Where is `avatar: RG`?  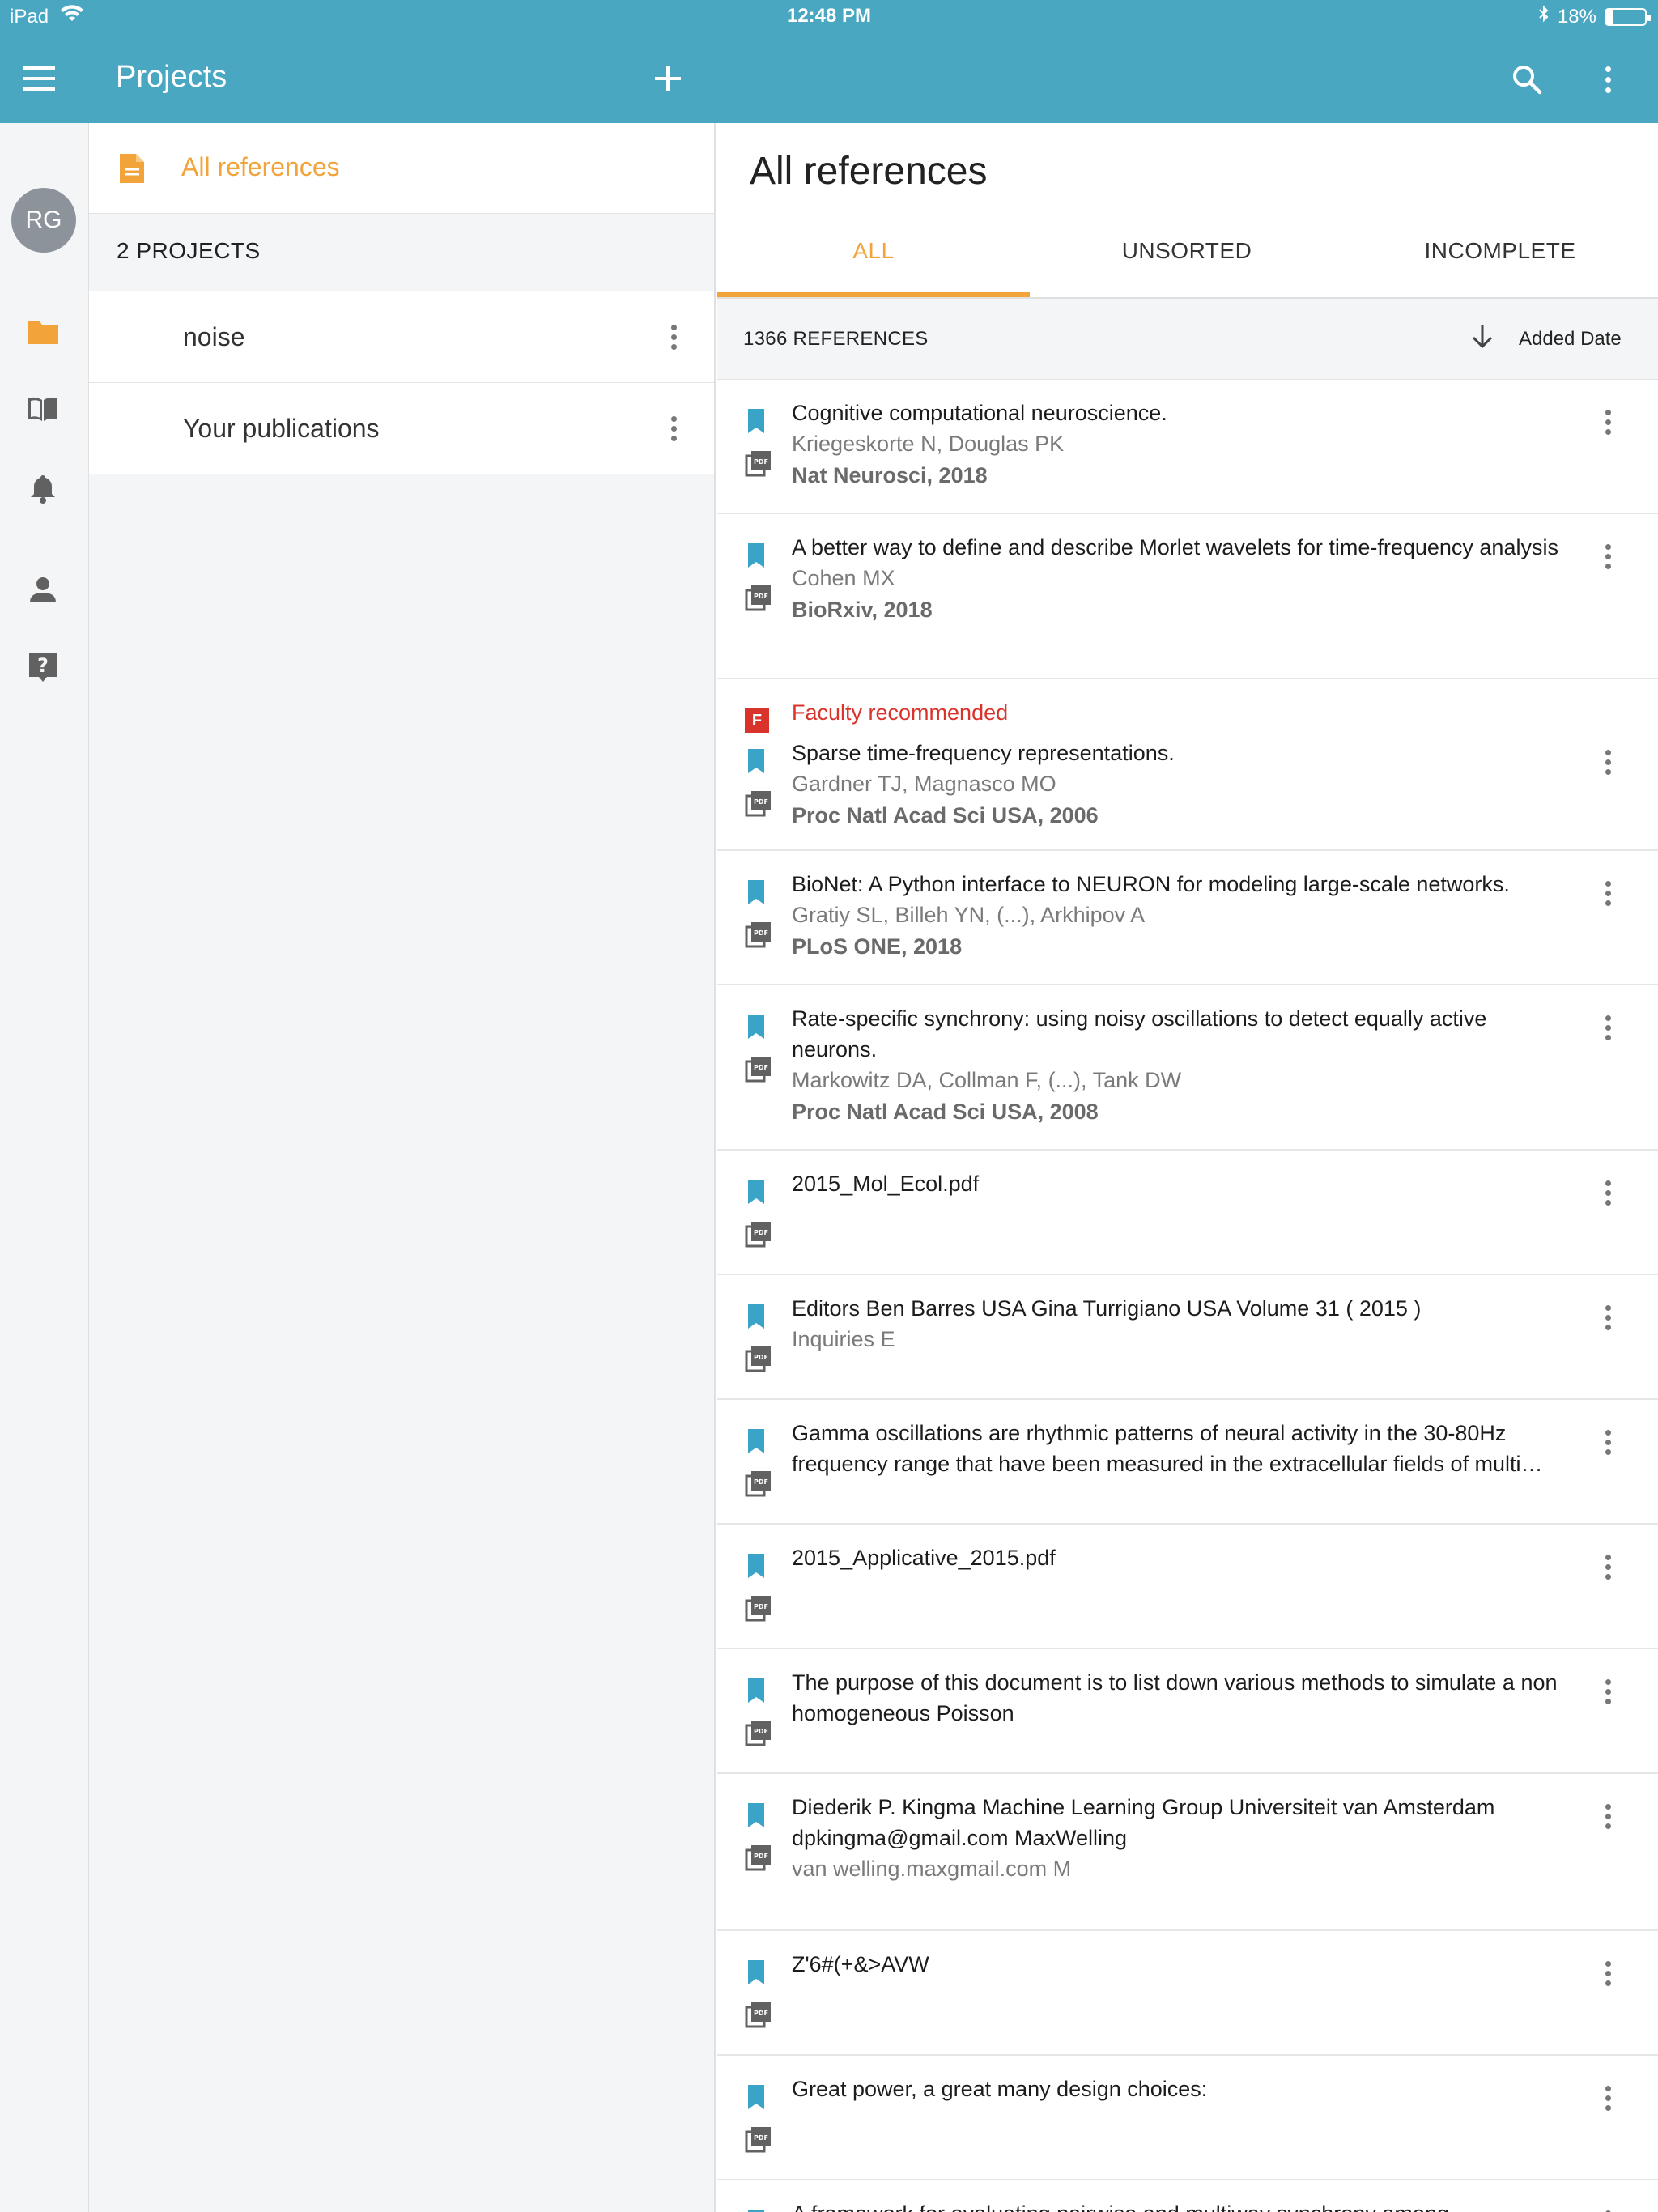 avatar: RG is located at coordinates (43, 221).